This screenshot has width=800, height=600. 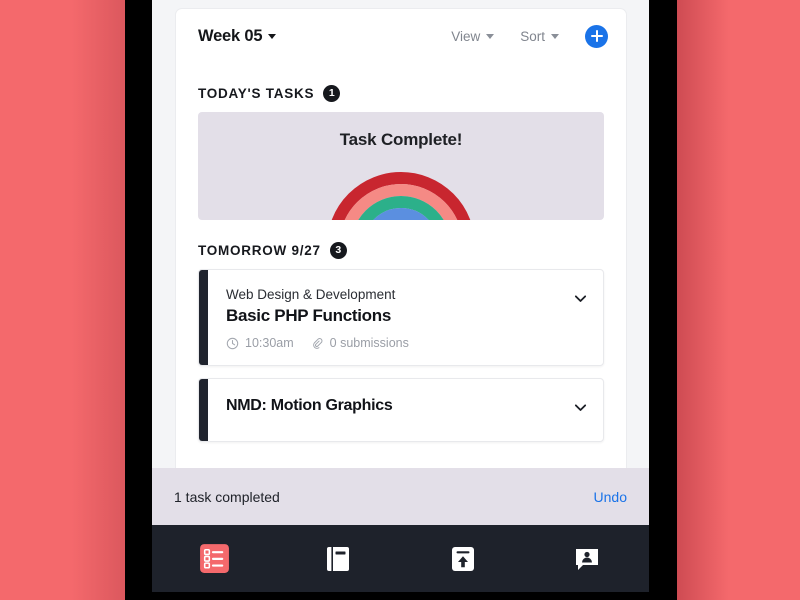 I want to click on book-icon, so click(x=338, y=558).